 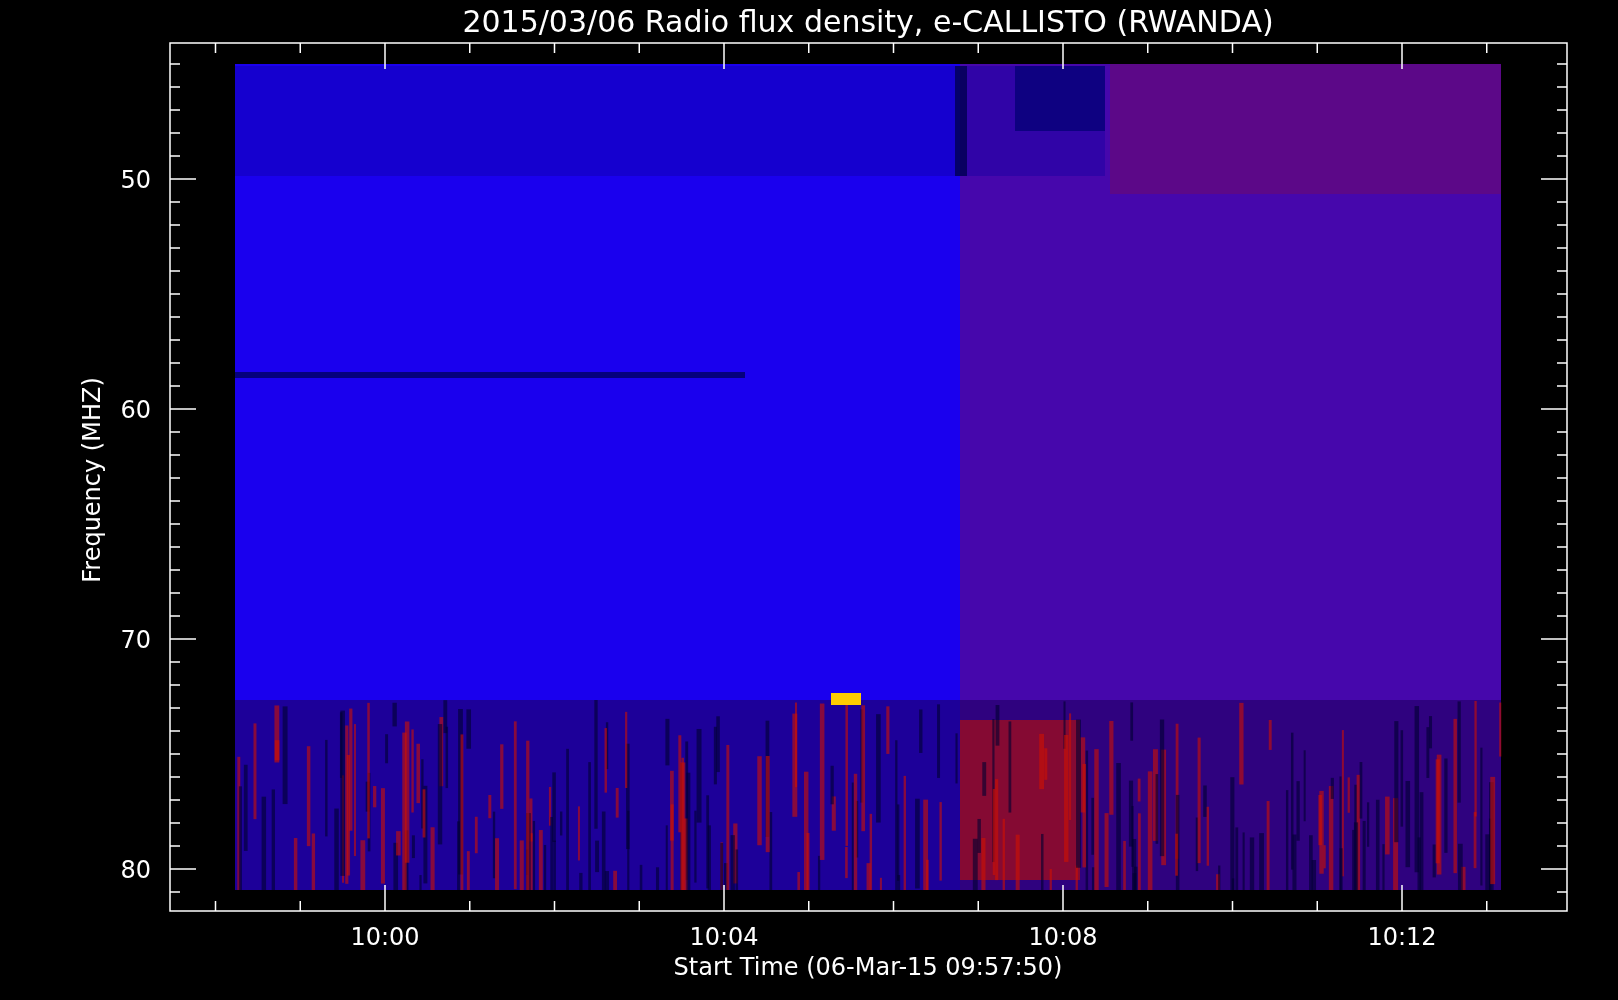 What do you see at coordinates (385, 937) in the screenshot?
I see `x-tick-label: 10:00` at bounding box center [385, 937].